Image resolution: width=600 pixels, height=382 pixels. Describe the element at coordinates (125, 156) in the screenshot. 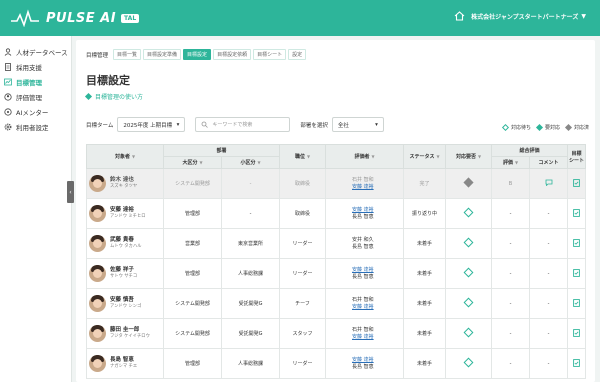

I see `header-subject: 対象者 ▼` at that location.